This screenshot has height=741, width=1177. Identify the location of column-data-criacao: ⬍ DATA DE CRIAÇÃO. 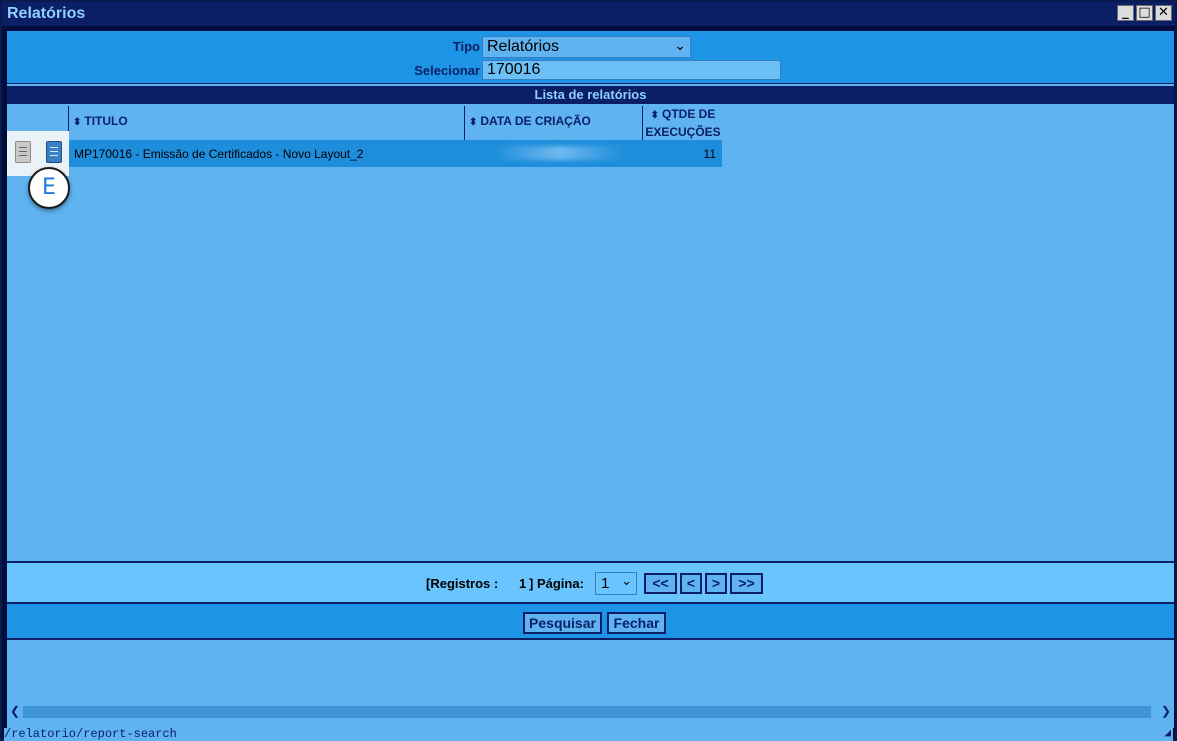
(553, 123).